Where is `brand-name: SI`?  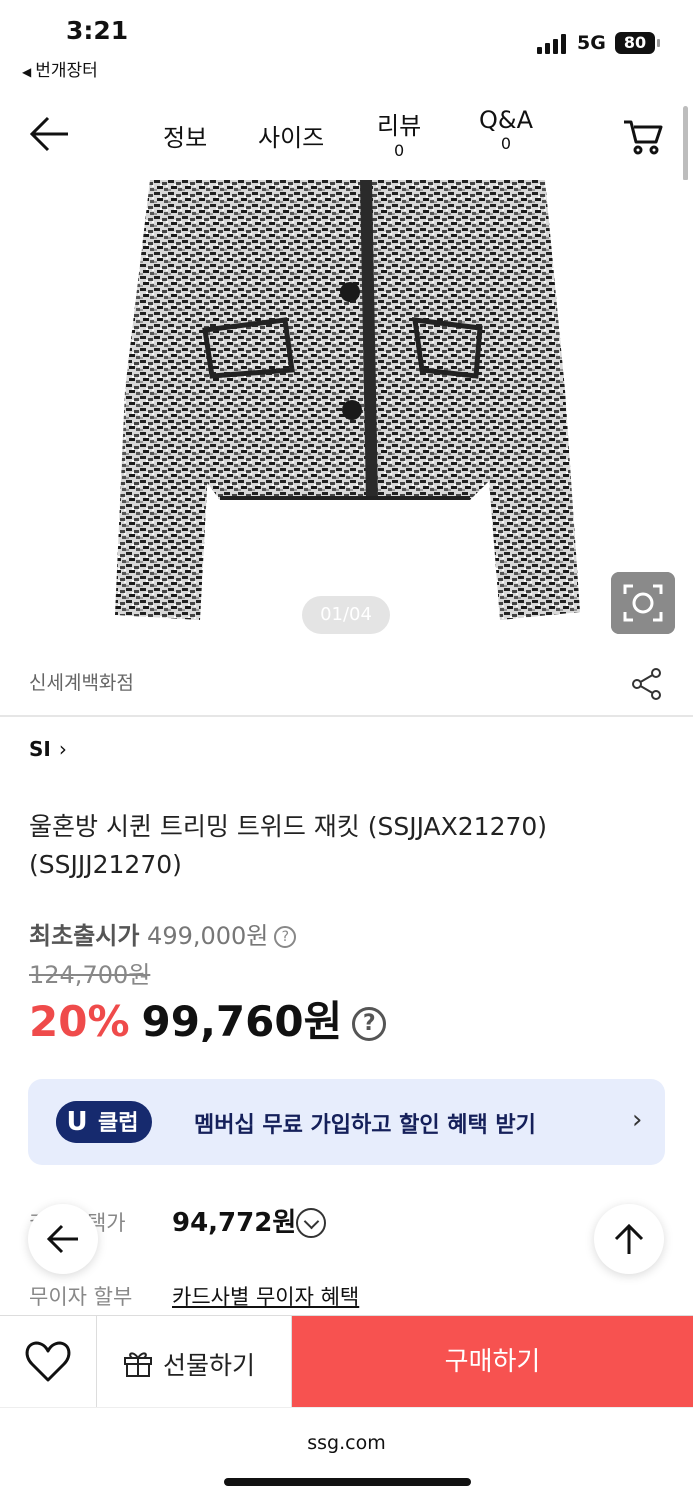
brand-name: SI is located at coordinates (40, 749).